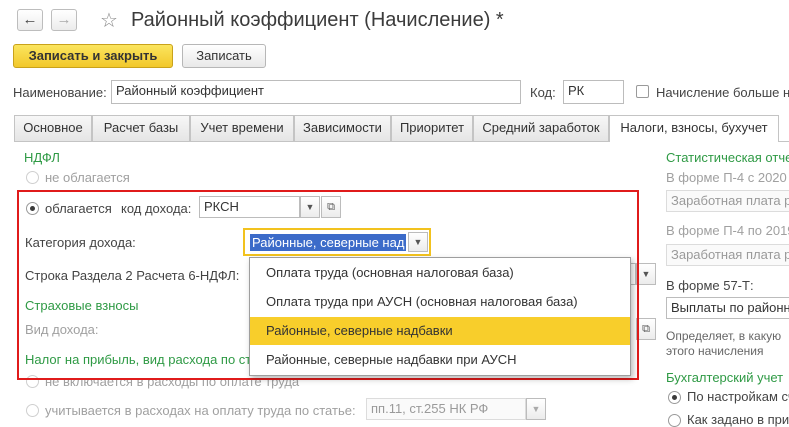 The width and height of the screenshot is (789, 427). Describe the element at coordinates (432, 128) in the screenshot. I see `tab-priority: Приоритет` at that location.